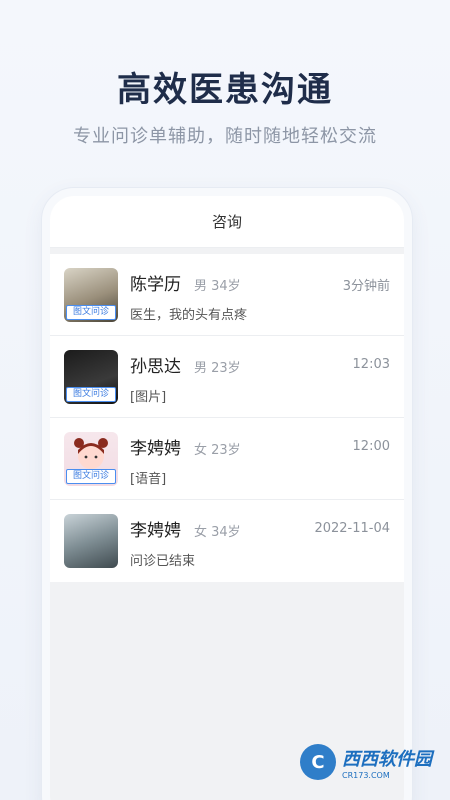 The height and width of the screenshot is (800, 450). I want to click on message-preview: 问诊已结束, so click(163, 561).